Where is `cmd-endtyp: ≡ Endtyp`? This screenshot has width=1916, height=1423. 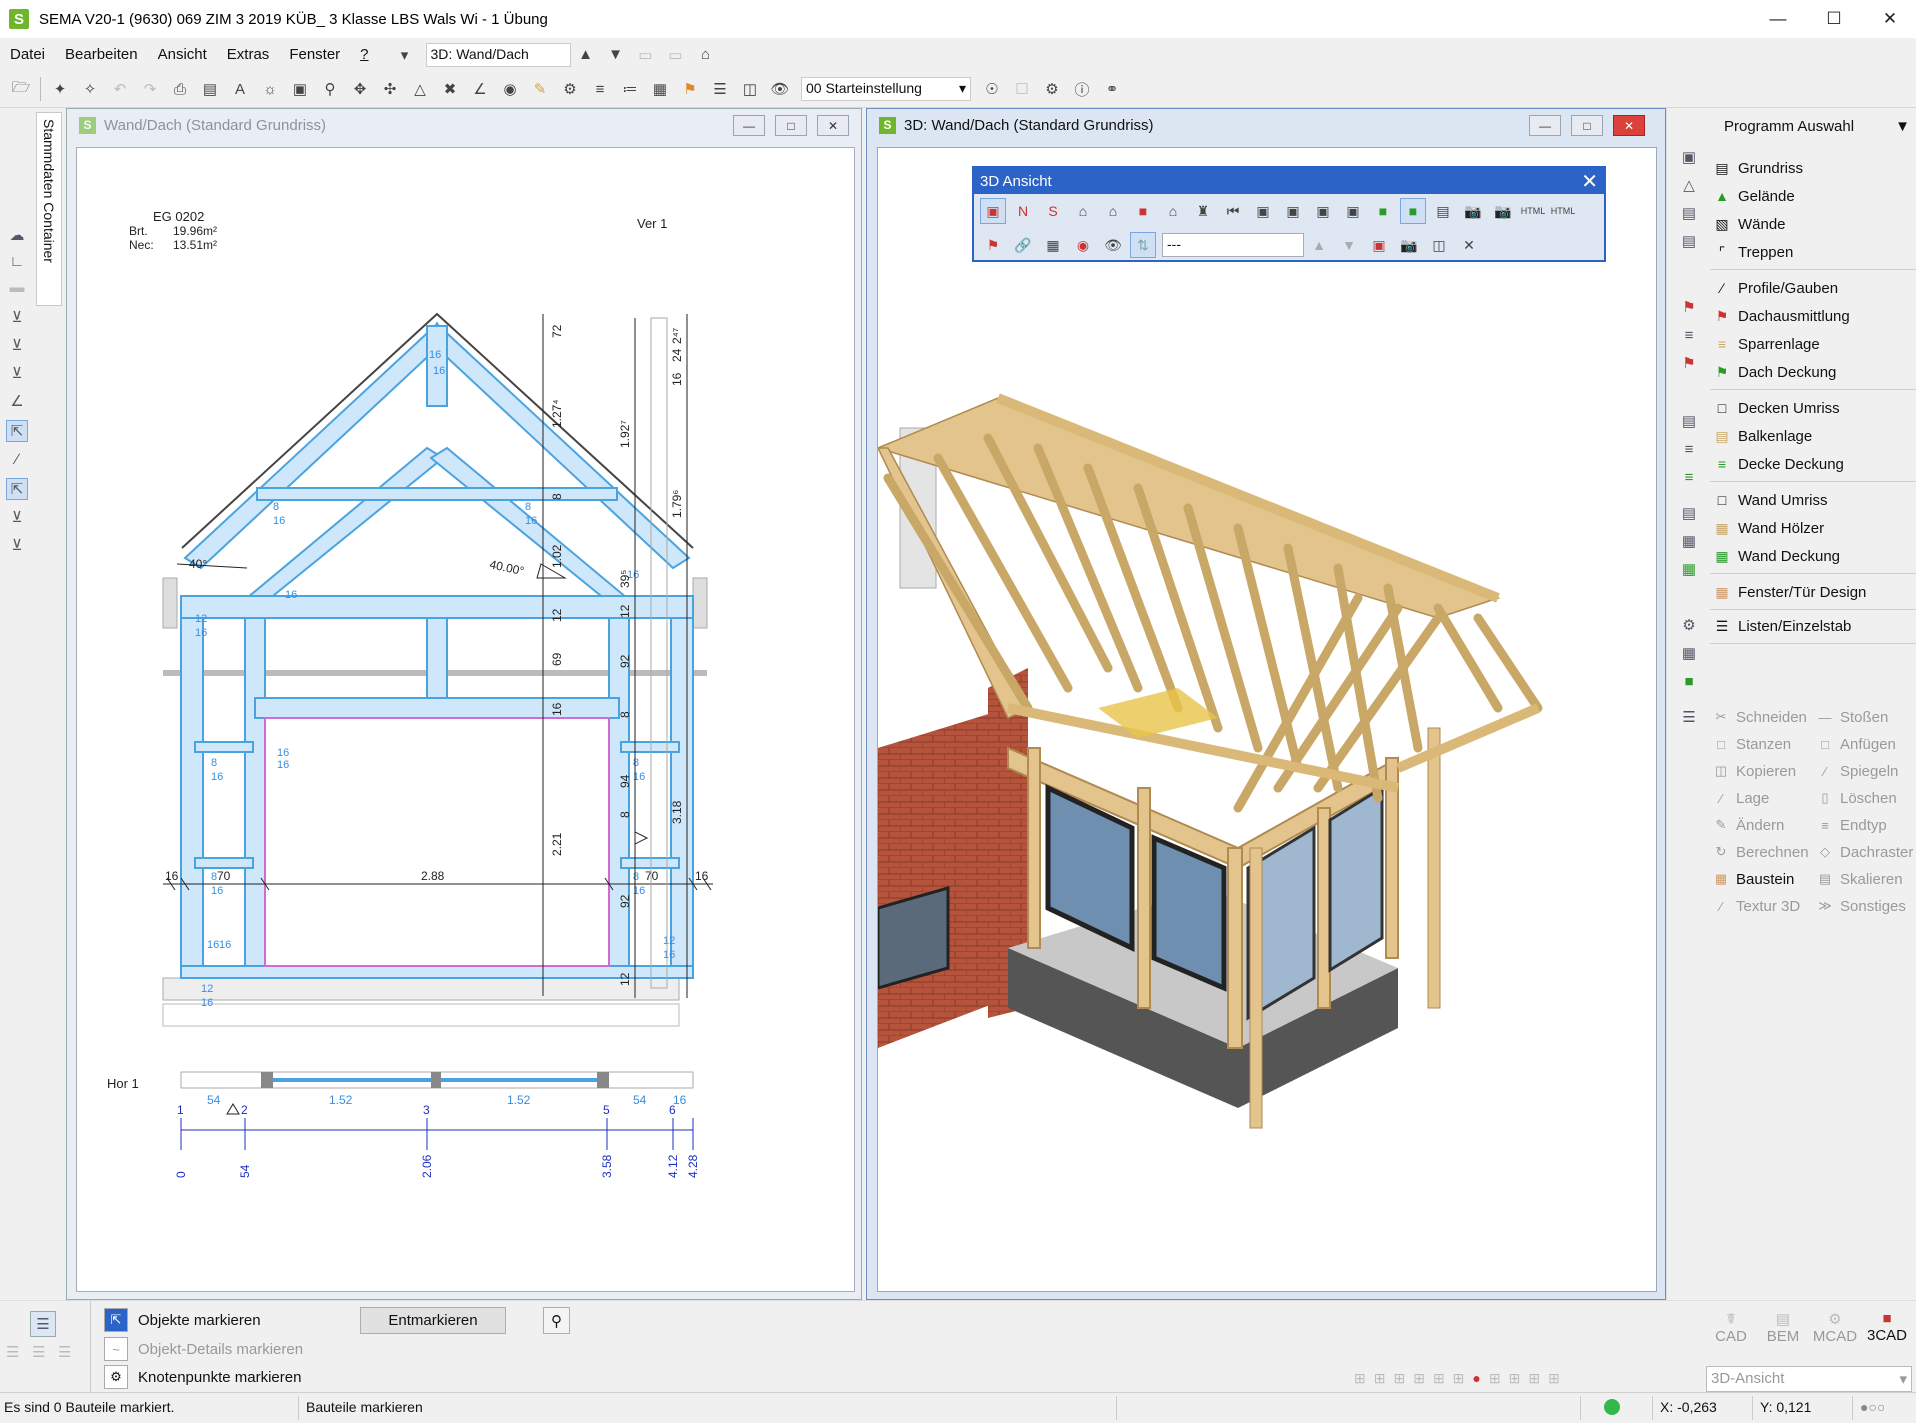 cmd-endtyp: ≡ Endtyp is located at coordinates (1851, 825).